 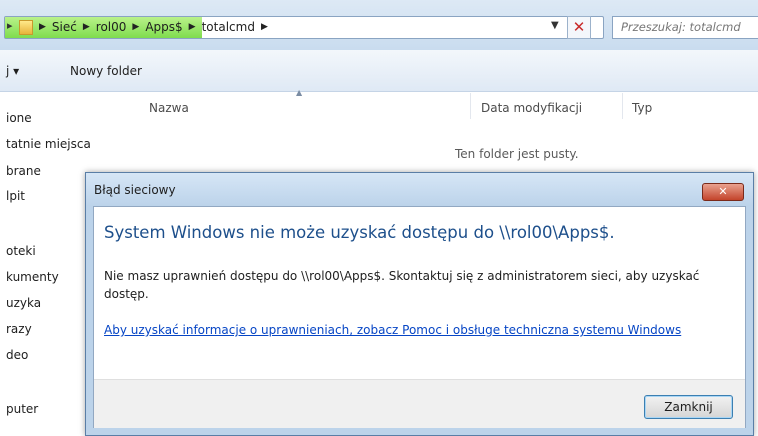 I want to click on back-chevron-icon: ▸, so click(x=10, y=25).